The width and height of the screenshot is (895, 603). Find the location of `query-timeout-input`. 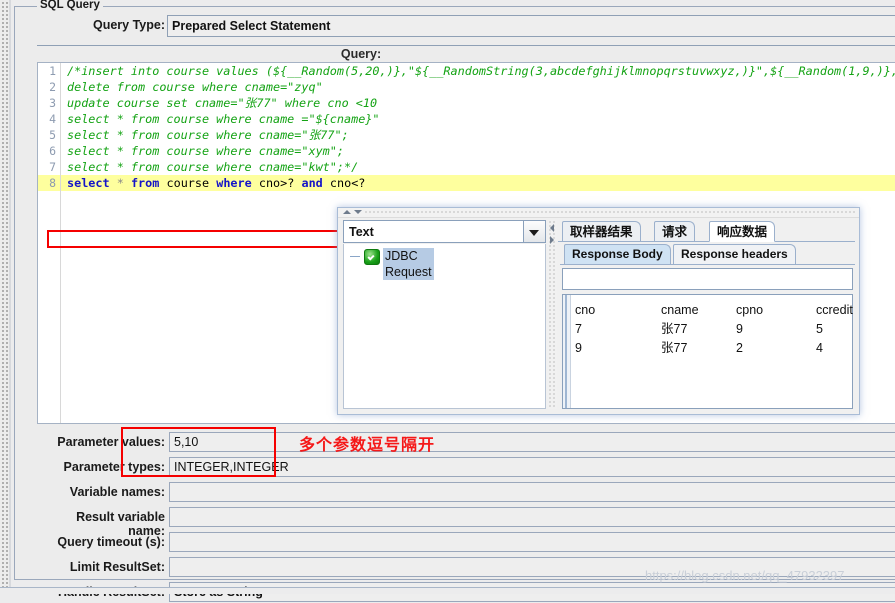

query-timeout-input is located at coordinates (532, 542).